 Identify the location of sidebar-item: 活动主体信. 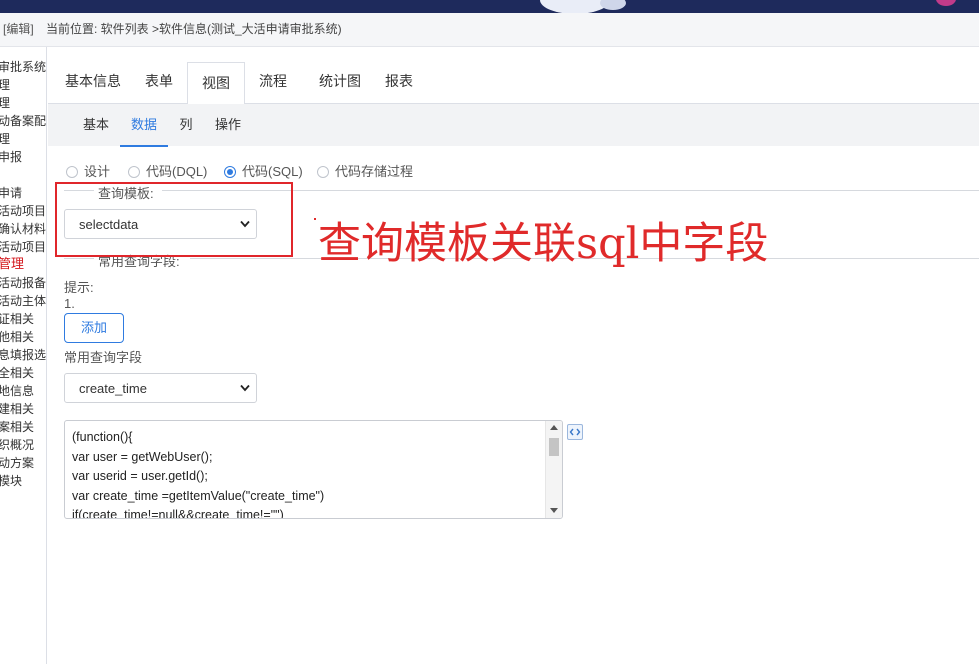
(23, 301).